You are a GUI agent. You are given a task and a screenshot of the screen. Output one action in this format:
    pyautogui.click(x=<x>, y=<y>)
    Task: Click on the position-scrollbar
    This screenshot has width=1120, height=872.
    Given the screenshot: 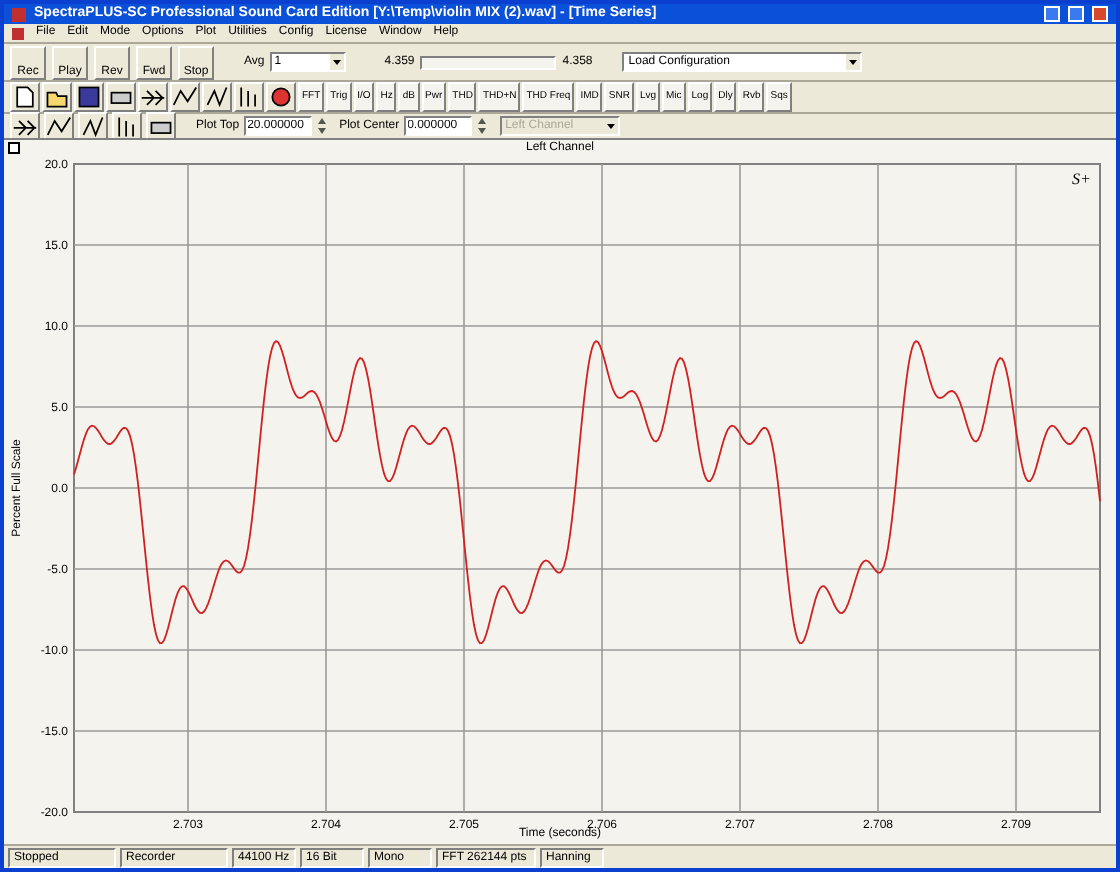 What is the action you would take?
    pyautogui.click(x=488, y=62)
    